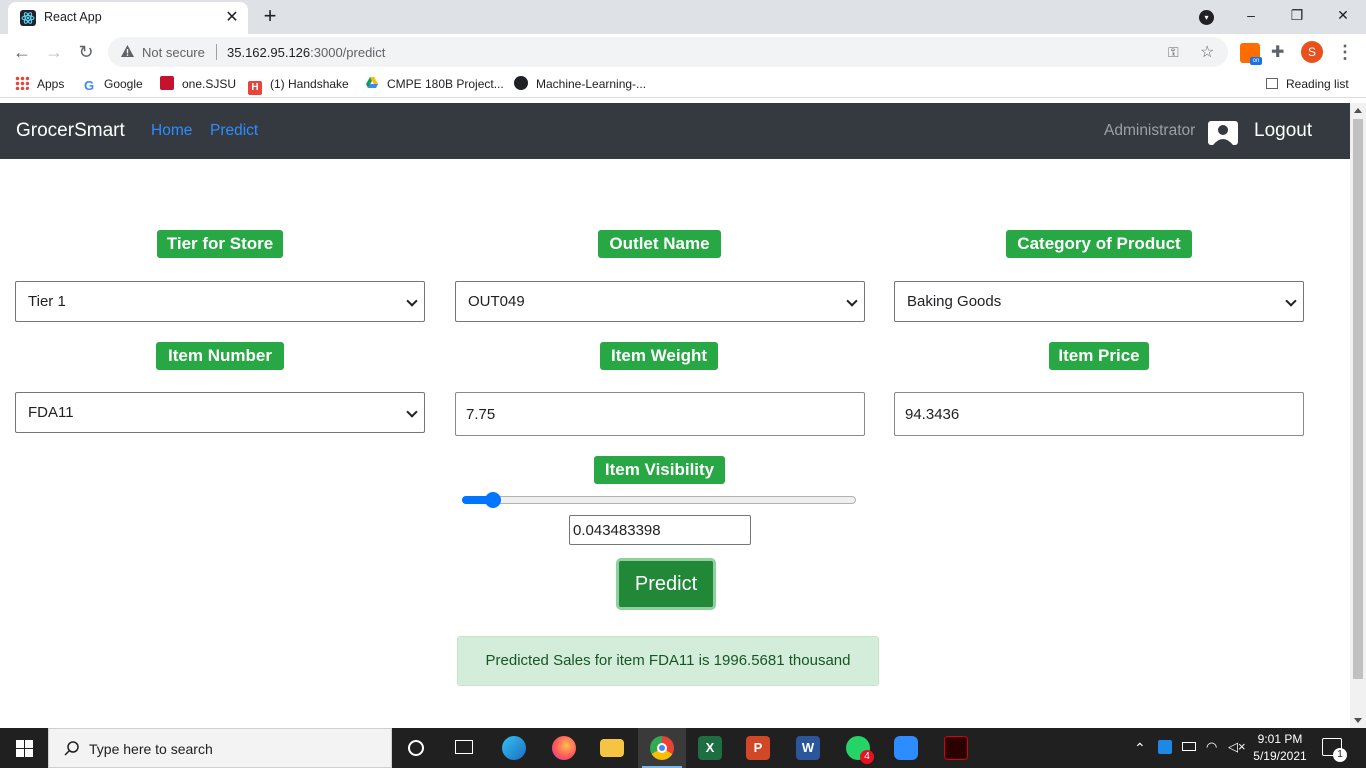 The width and height of the screenshot is (1366, 768). I want to click on visibility-slider, so click(659, 500).